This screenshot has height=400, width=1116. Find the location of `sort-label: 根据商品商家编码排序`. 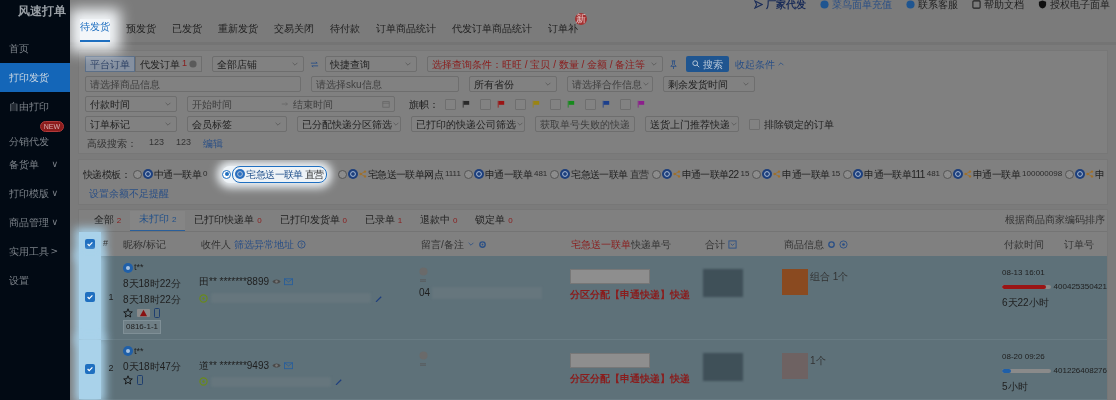

sort-label: 根据商品商家编码排序 is located at coordinates (1055, 220).